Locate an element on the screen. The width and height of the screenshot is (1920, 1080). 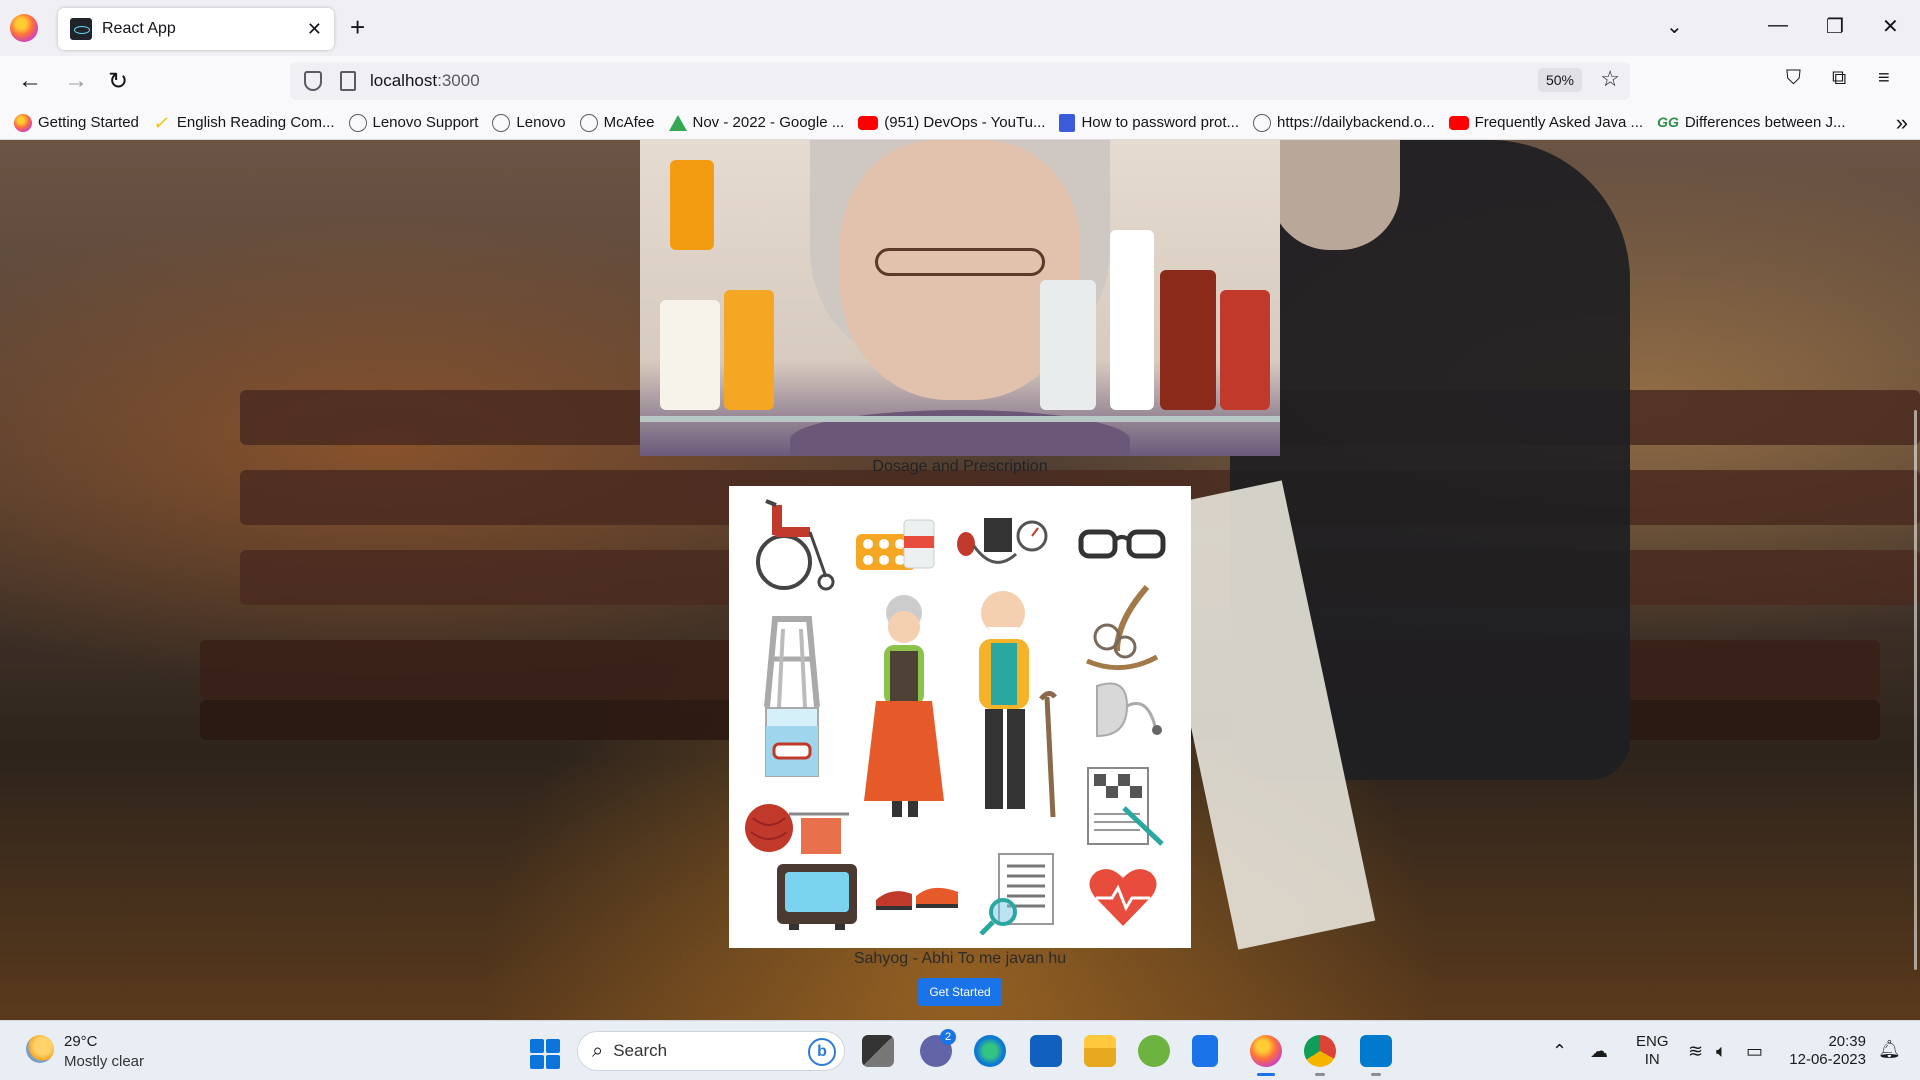
chevron-down-icon: ⌄ is located at coordinates (1674, 26).